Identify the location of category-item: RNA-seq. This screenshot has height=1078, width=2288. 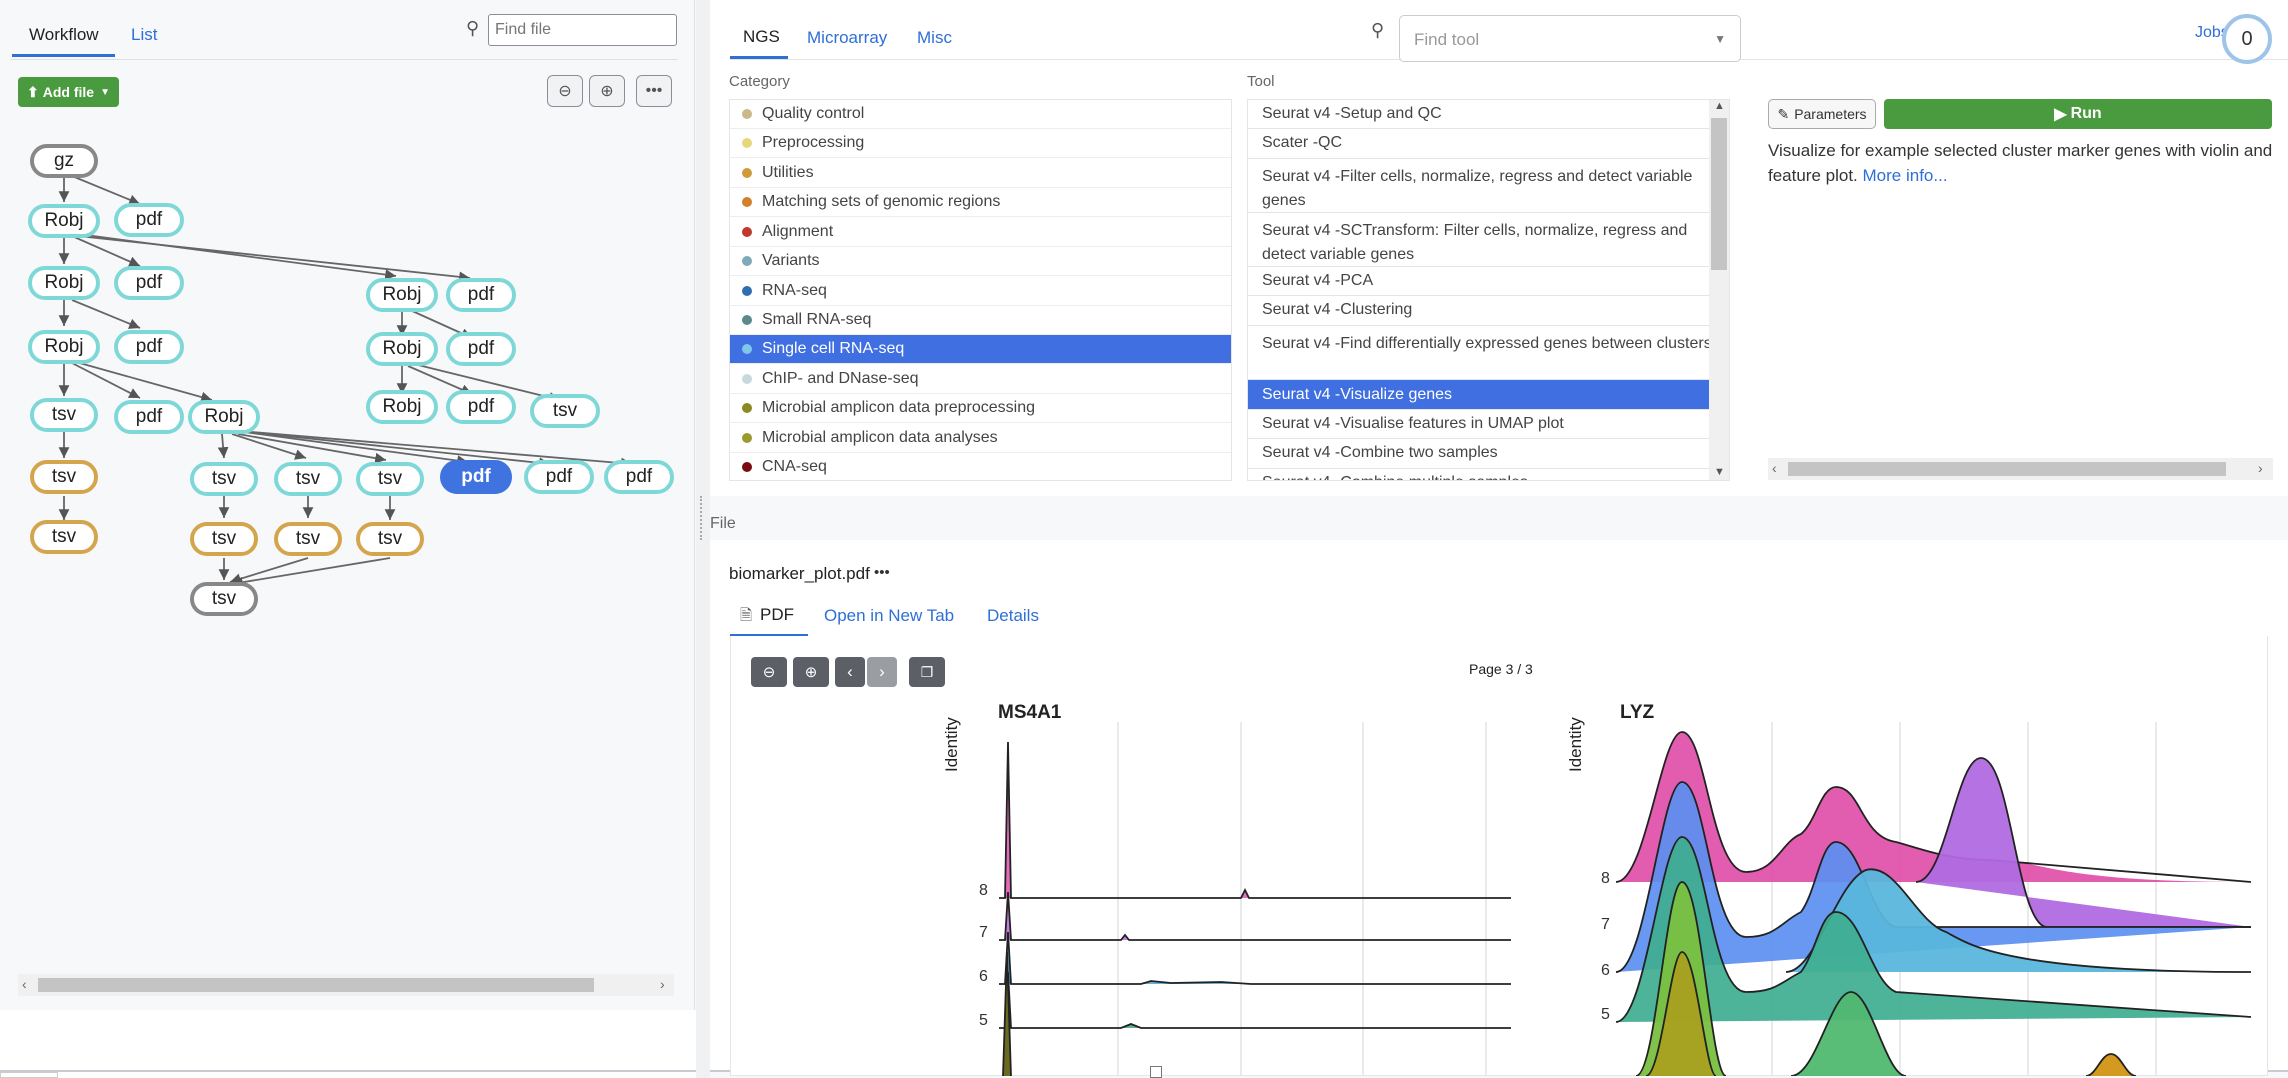
(980, 291).